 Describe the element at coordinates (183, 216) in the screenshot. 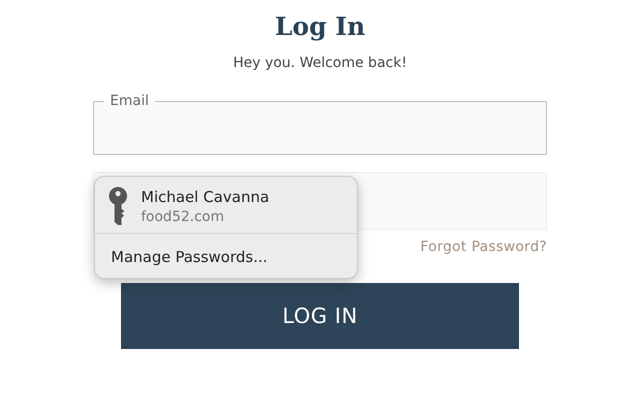

I see `saved-domain: food52.com` at that location.